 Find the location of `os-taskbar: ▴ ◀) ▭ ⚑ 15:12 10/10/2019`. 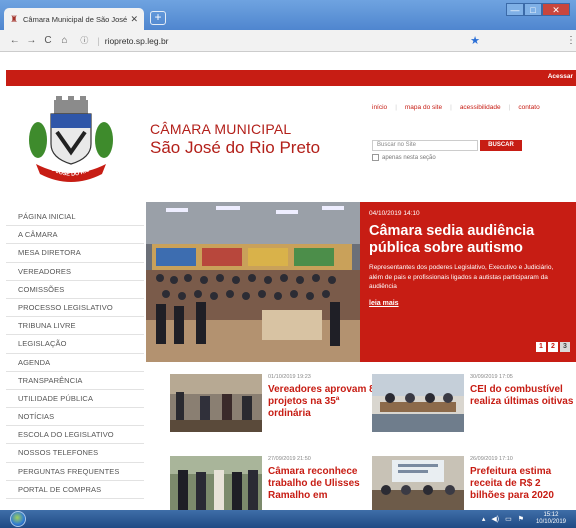

os-taskbar: ▴ ◀) ▭ ⚑ 15:12 10/10/2019 is located at coordinates (288, 519).